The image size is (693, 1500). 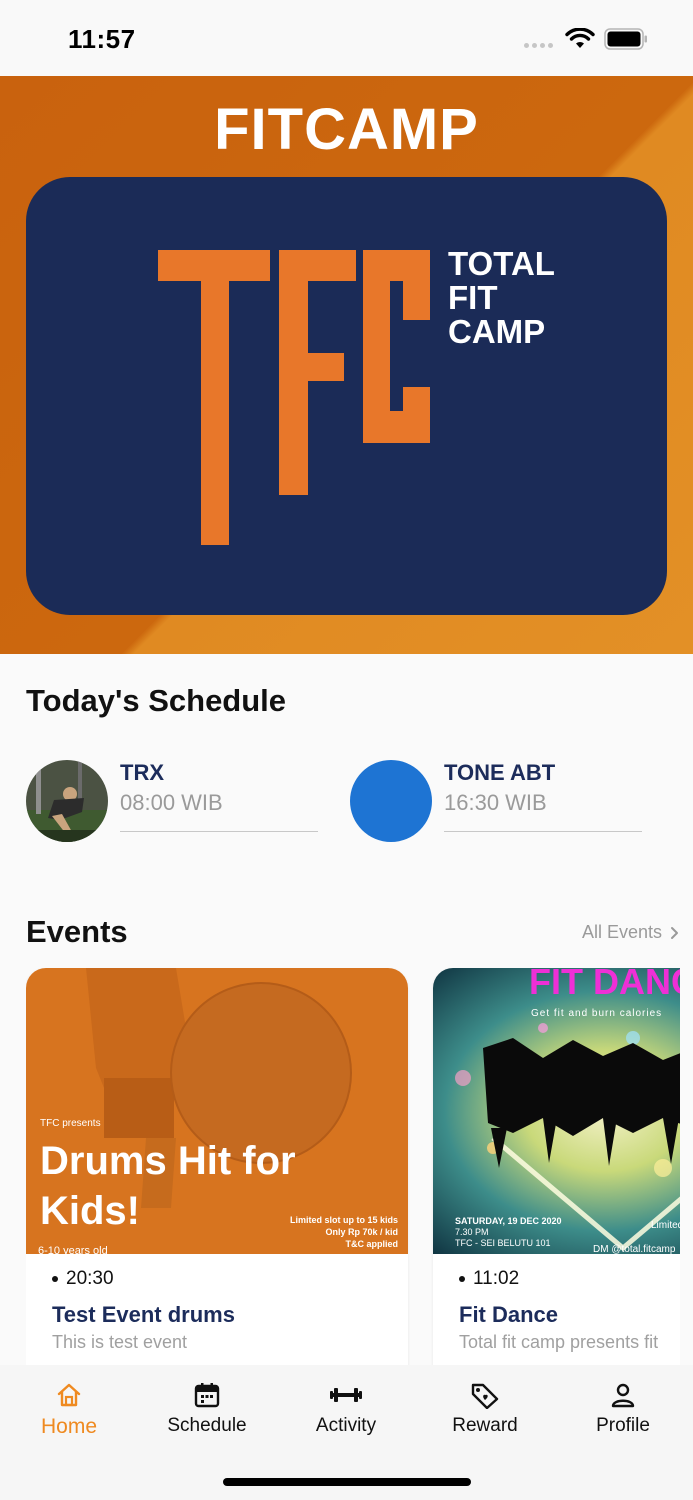 I want to click on cellular-signal-icon, so click(x=538, y=45).